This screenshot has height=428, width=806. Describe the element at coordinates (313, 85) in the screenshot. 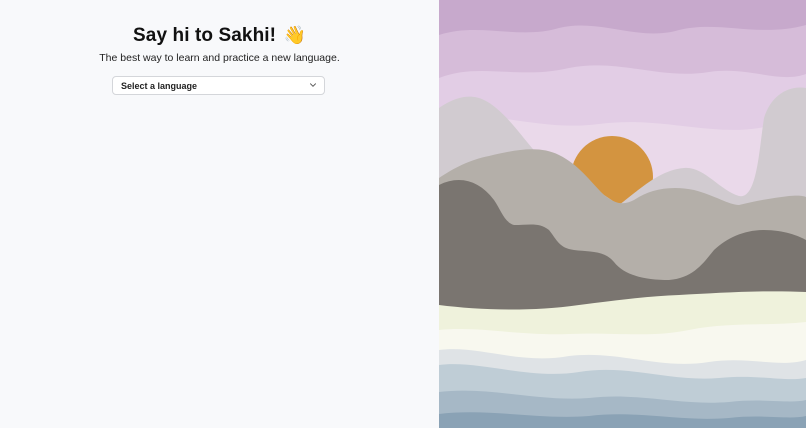

I see `chevron-down-icon` at that location.